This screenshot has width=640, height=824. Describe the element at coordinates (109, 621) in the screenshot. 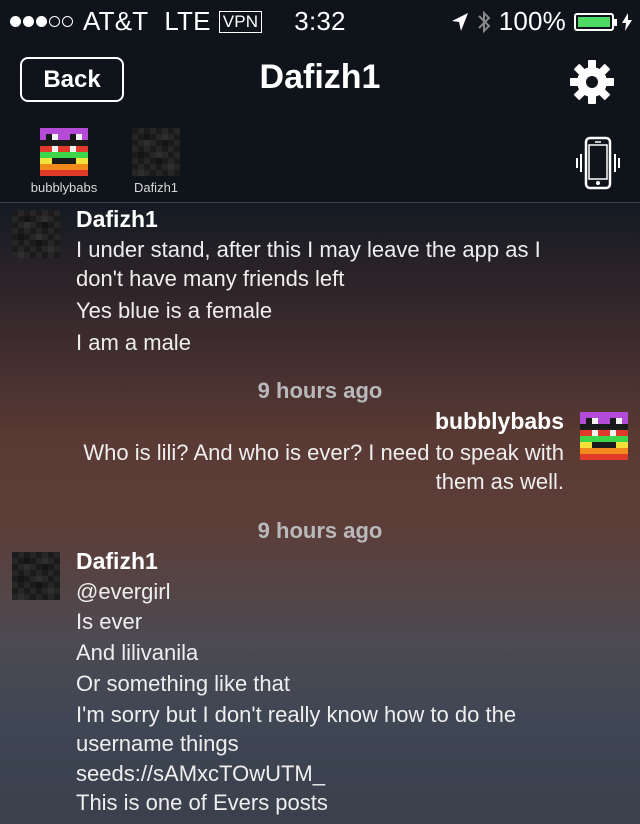

I see `message-text: Is ever` at that location.